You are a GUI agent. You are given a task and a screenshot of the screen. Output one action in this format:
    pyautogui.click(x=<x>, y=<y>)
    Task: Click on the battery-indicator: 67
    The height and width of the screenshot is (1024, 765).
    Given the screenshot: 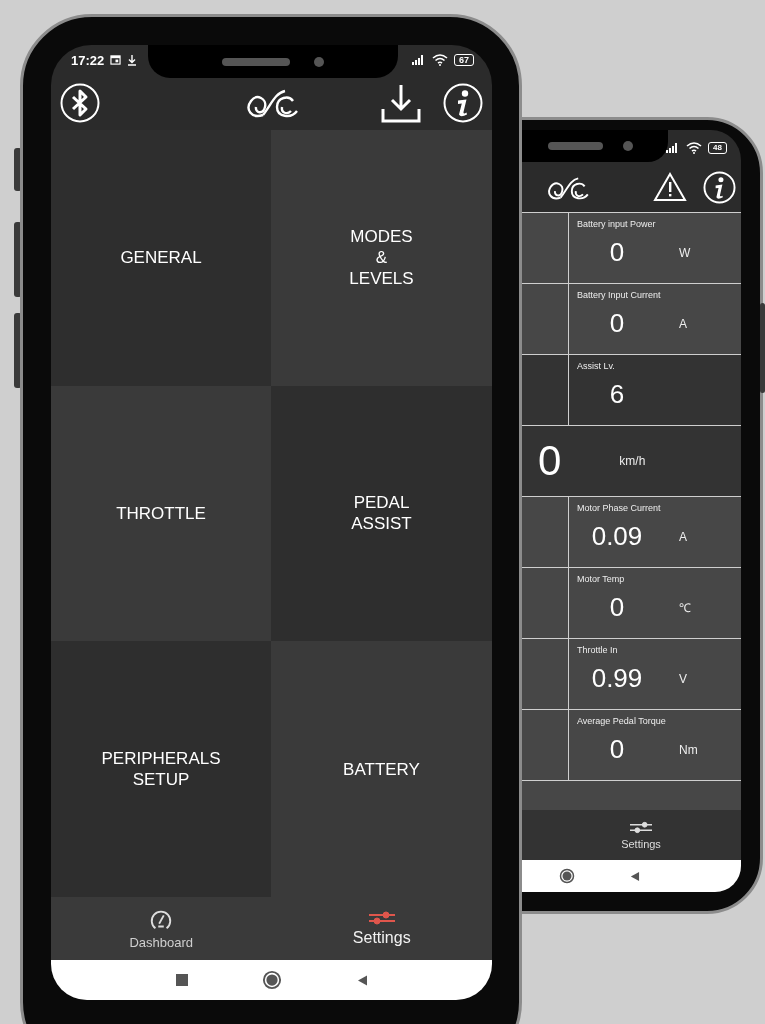 What is the action you would take?
    pyautogui.click(x=464, y=60)
    